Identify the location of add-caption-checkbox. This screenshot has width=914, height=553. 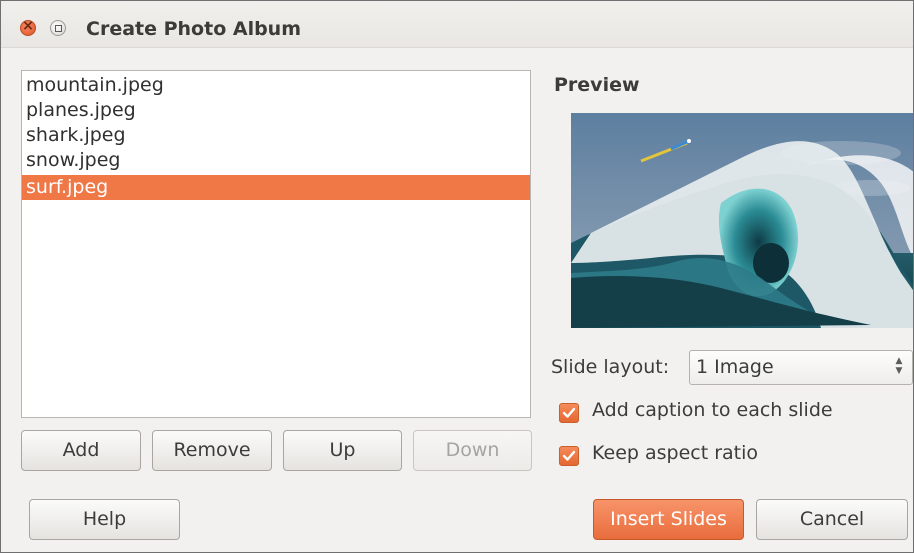
(569, 413).